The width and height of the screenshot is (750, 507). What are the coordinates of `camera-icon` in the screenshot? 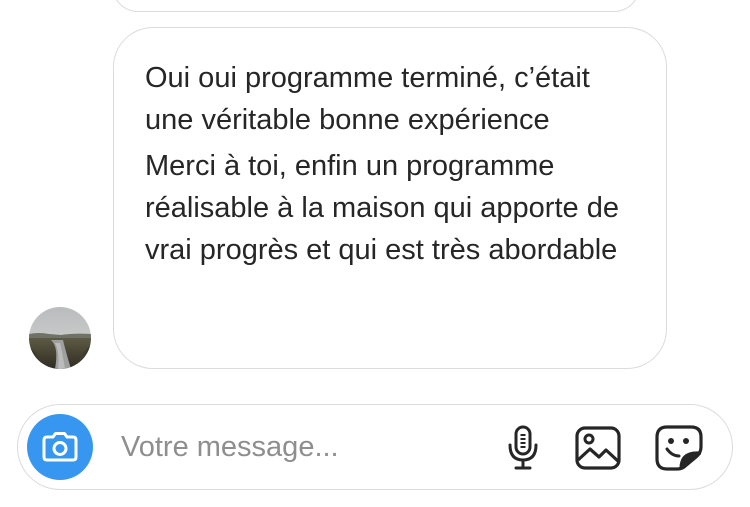 It's located at (60, 447).